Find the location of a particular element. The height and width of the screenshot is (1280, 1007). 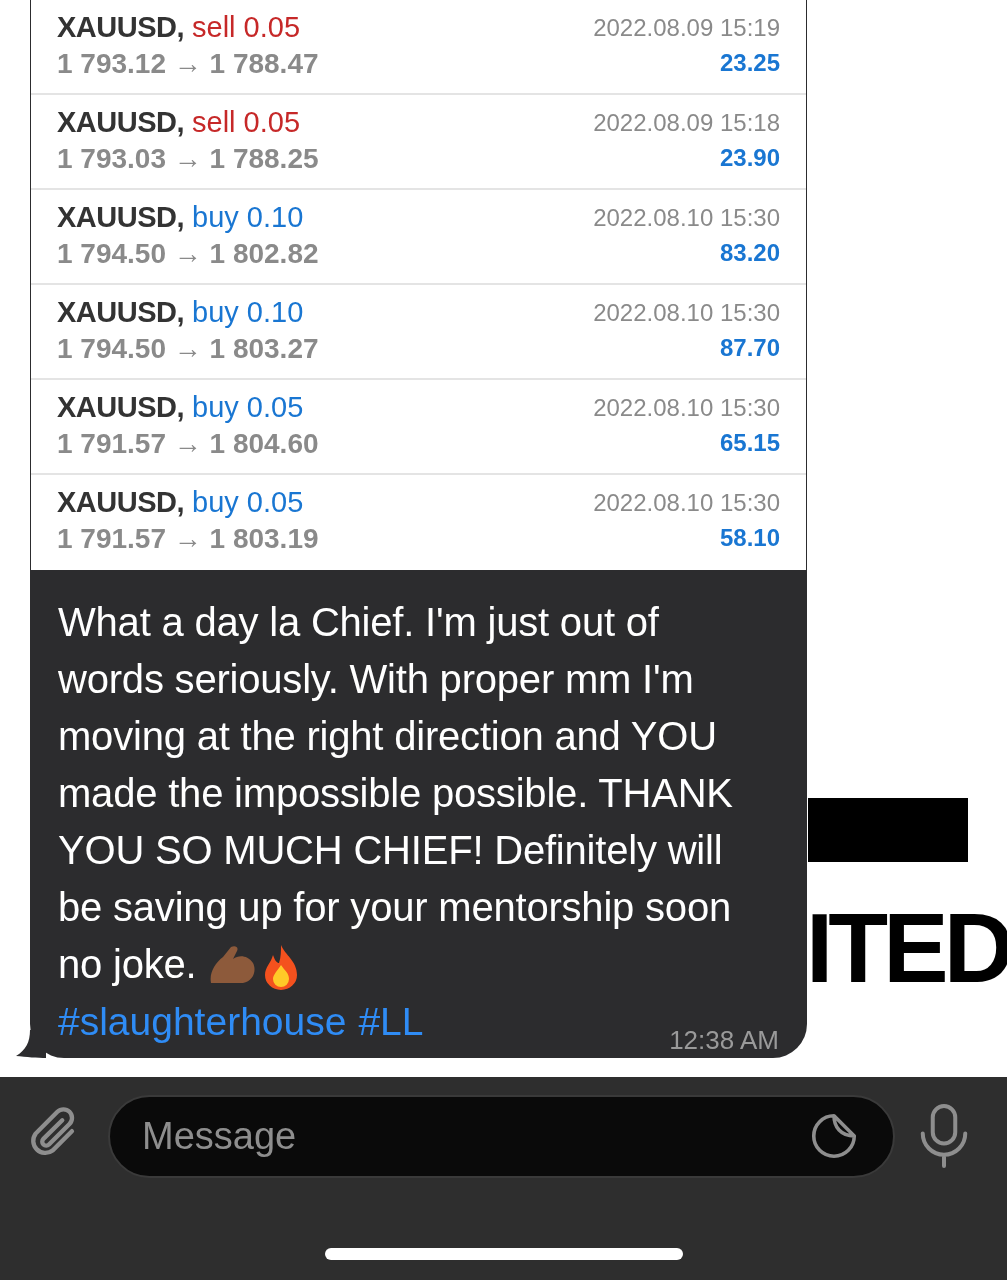

trade-profit: 23.90 is located at coordinates (749, 158).